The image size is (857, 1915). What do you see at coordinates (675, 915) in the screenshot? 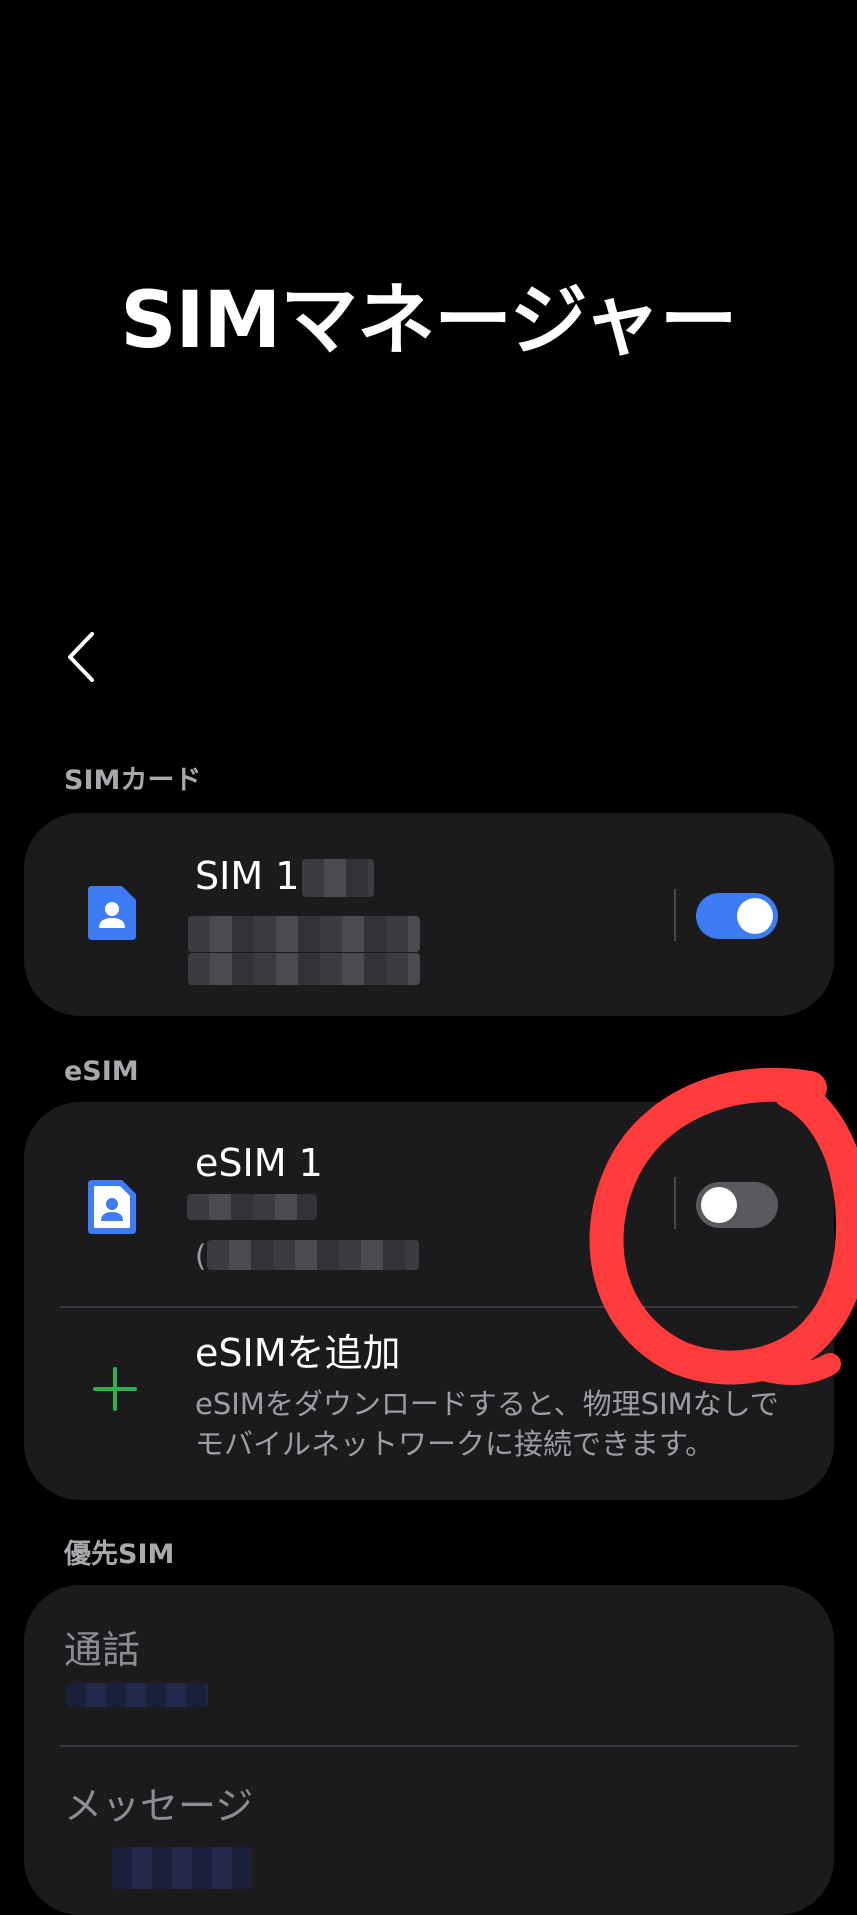
I see `divider` at bounding box center [675, 915].